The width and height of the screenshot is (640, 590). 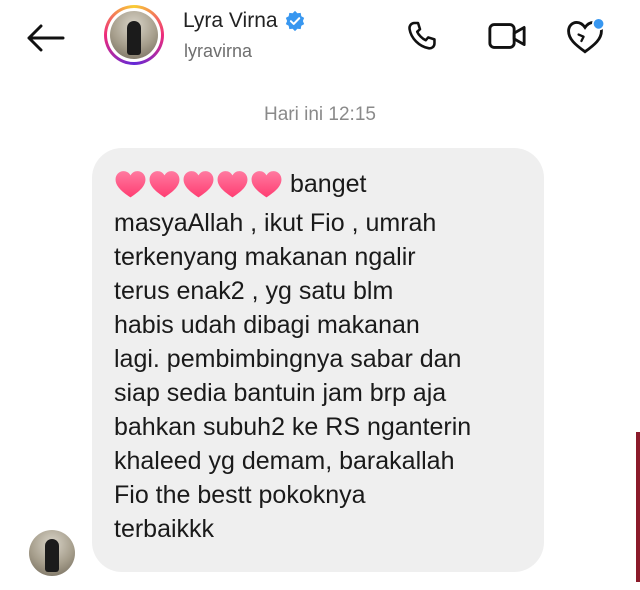 I want to click on voice-call-button, so click(x=422, y=36).